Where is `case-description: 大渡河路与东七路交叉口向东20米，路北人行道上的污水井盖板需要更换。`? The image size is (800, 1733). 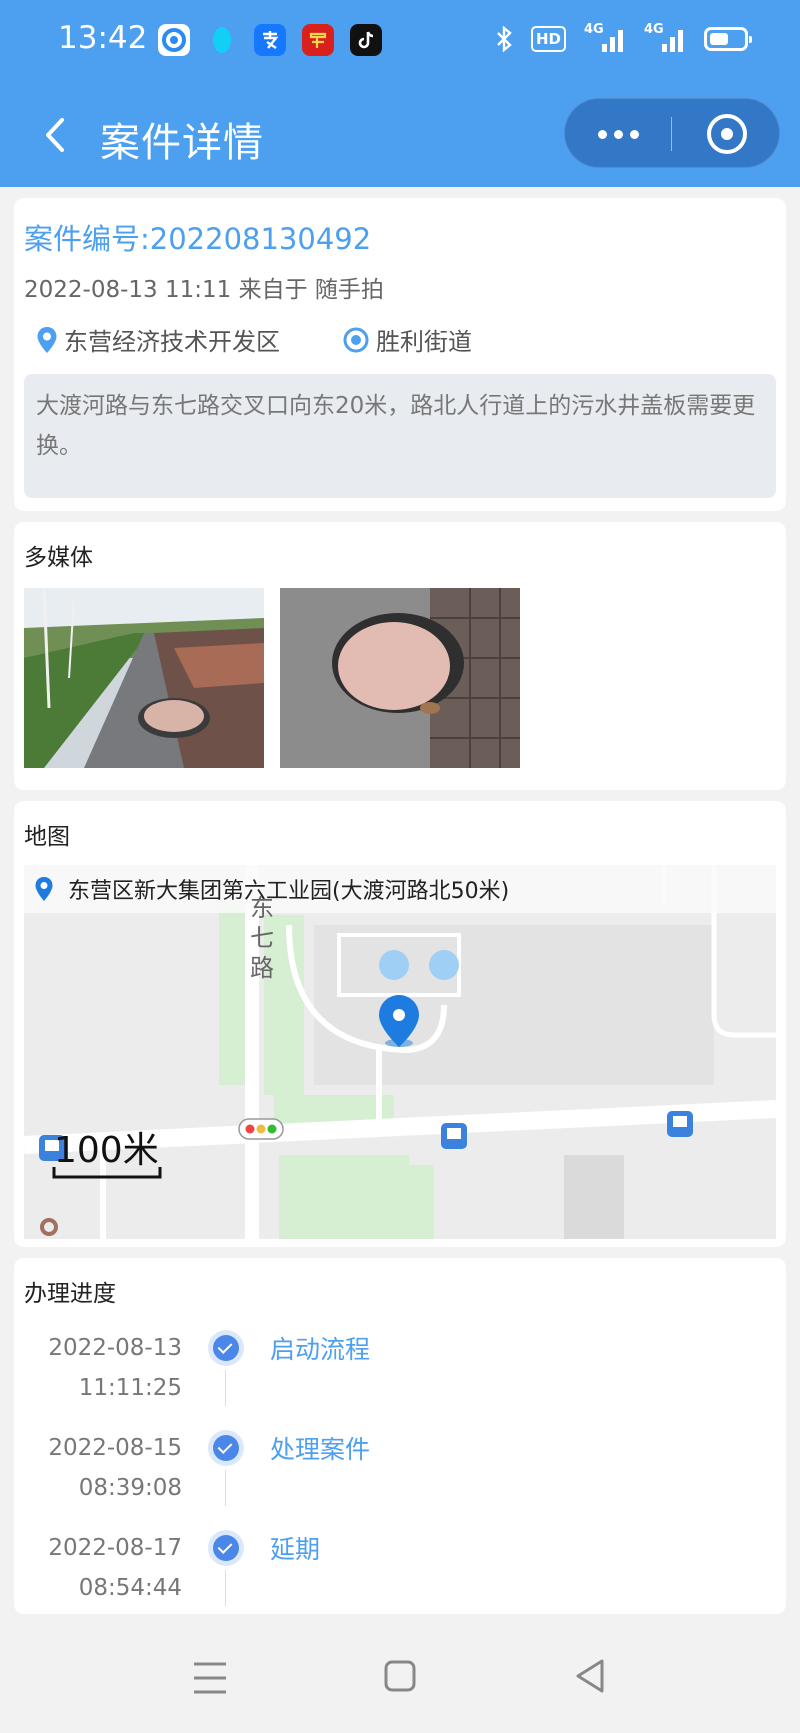
case-description: 大渡河路与东七路交叉口向东20米，路北人行道上的污水井盖板需要更换。 is located at coordinates (400, 436).